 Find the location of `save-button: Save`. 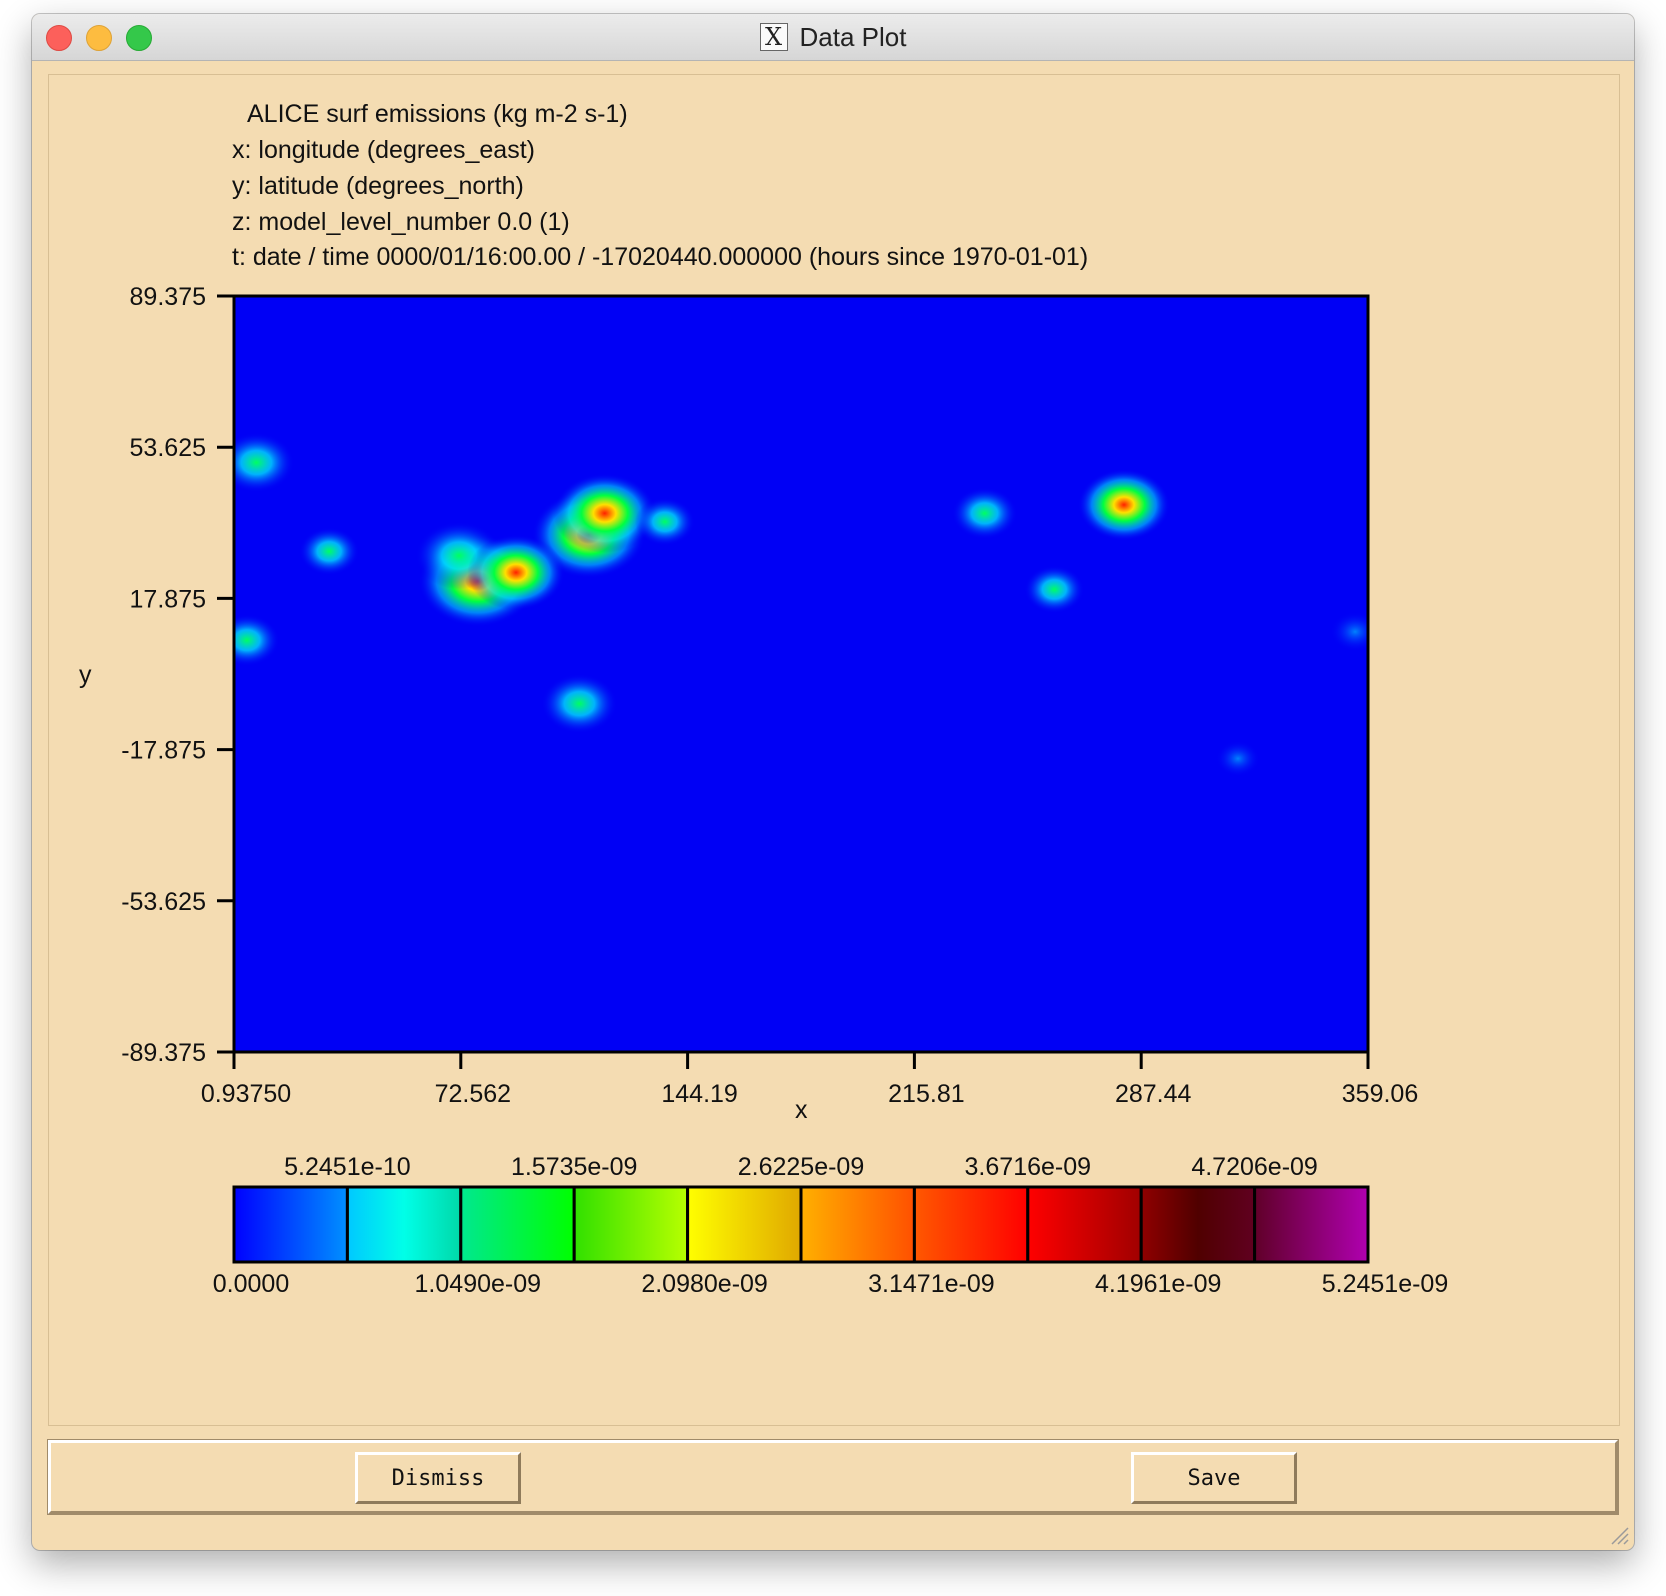

save-button: Save is located at coordinates (1214, 1478).